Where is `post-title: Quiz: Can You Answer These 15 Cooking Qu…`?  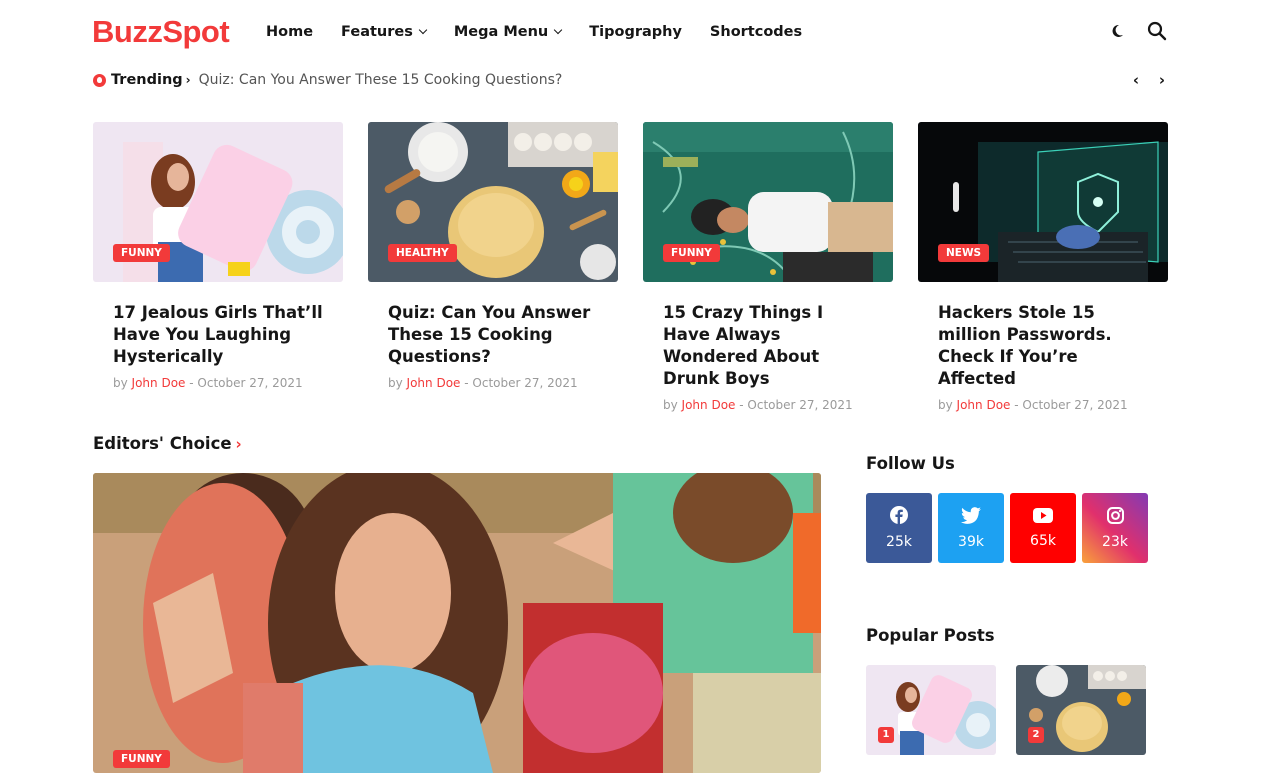
post-title: Quiz: Can You Answer These 15 Cooking Qu… is located at coordinates (493, 335).